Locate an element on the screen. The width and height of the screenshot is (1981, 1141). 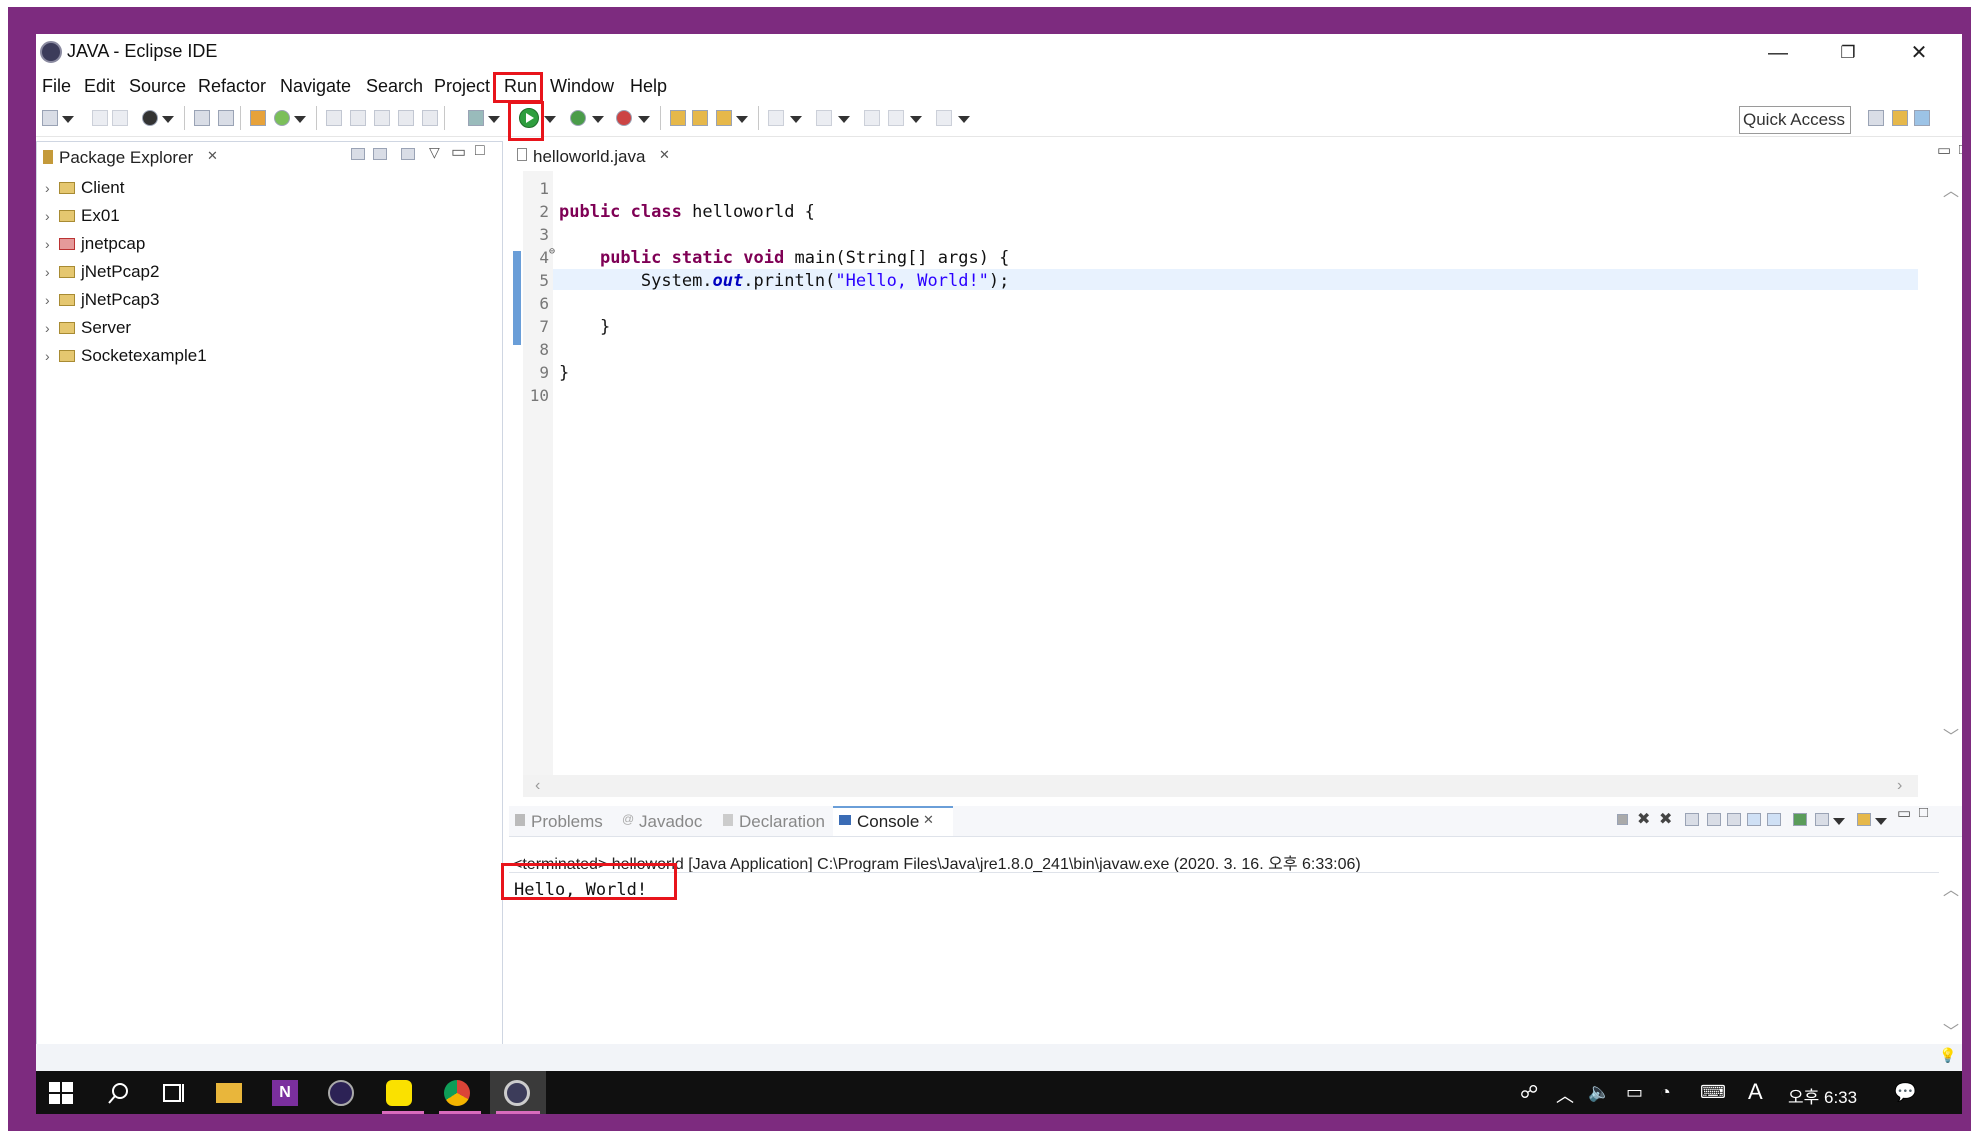
quick-access-field: Quick Access is located at coordinates (1795, 120).